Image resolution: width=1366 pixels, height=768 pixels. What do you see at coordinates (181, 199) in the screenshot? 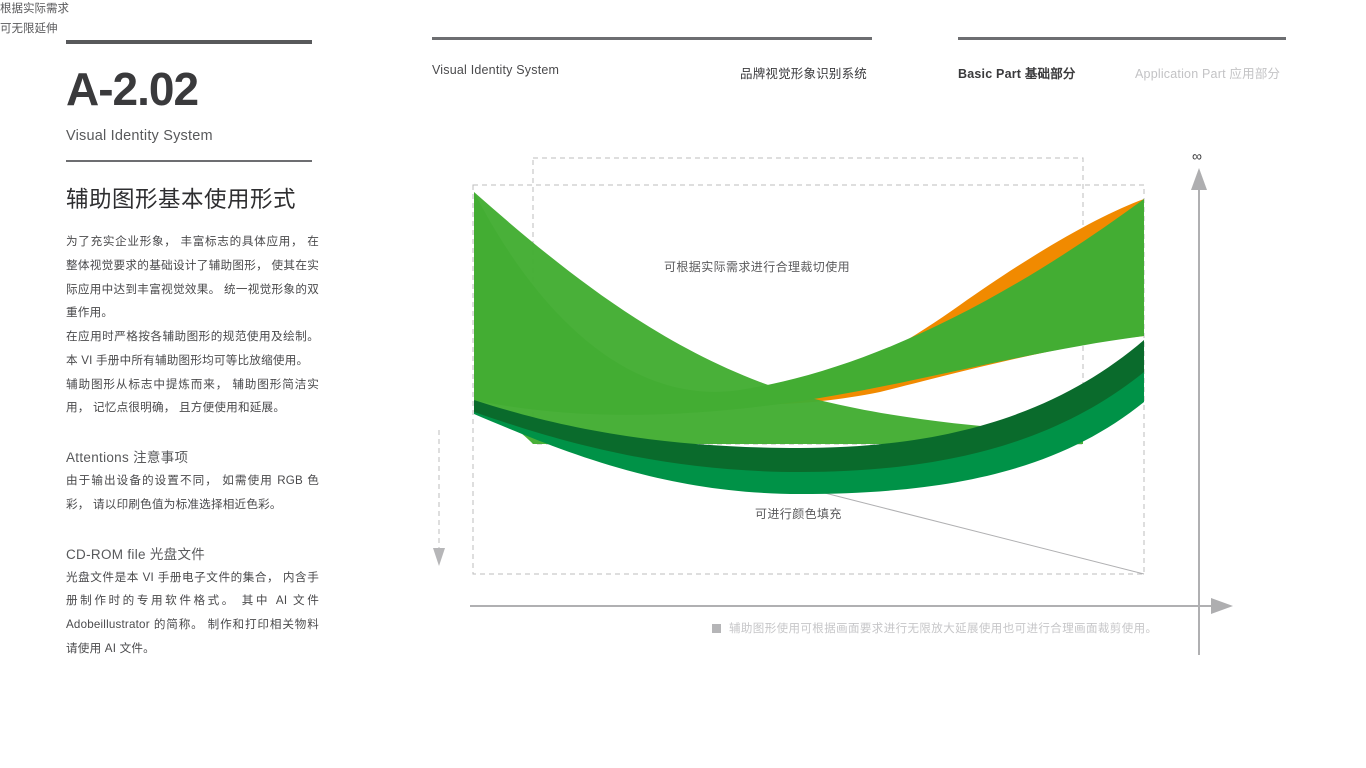
I see `page-title: 辅助图形基本使用形式` at bounding box center [181, 199].